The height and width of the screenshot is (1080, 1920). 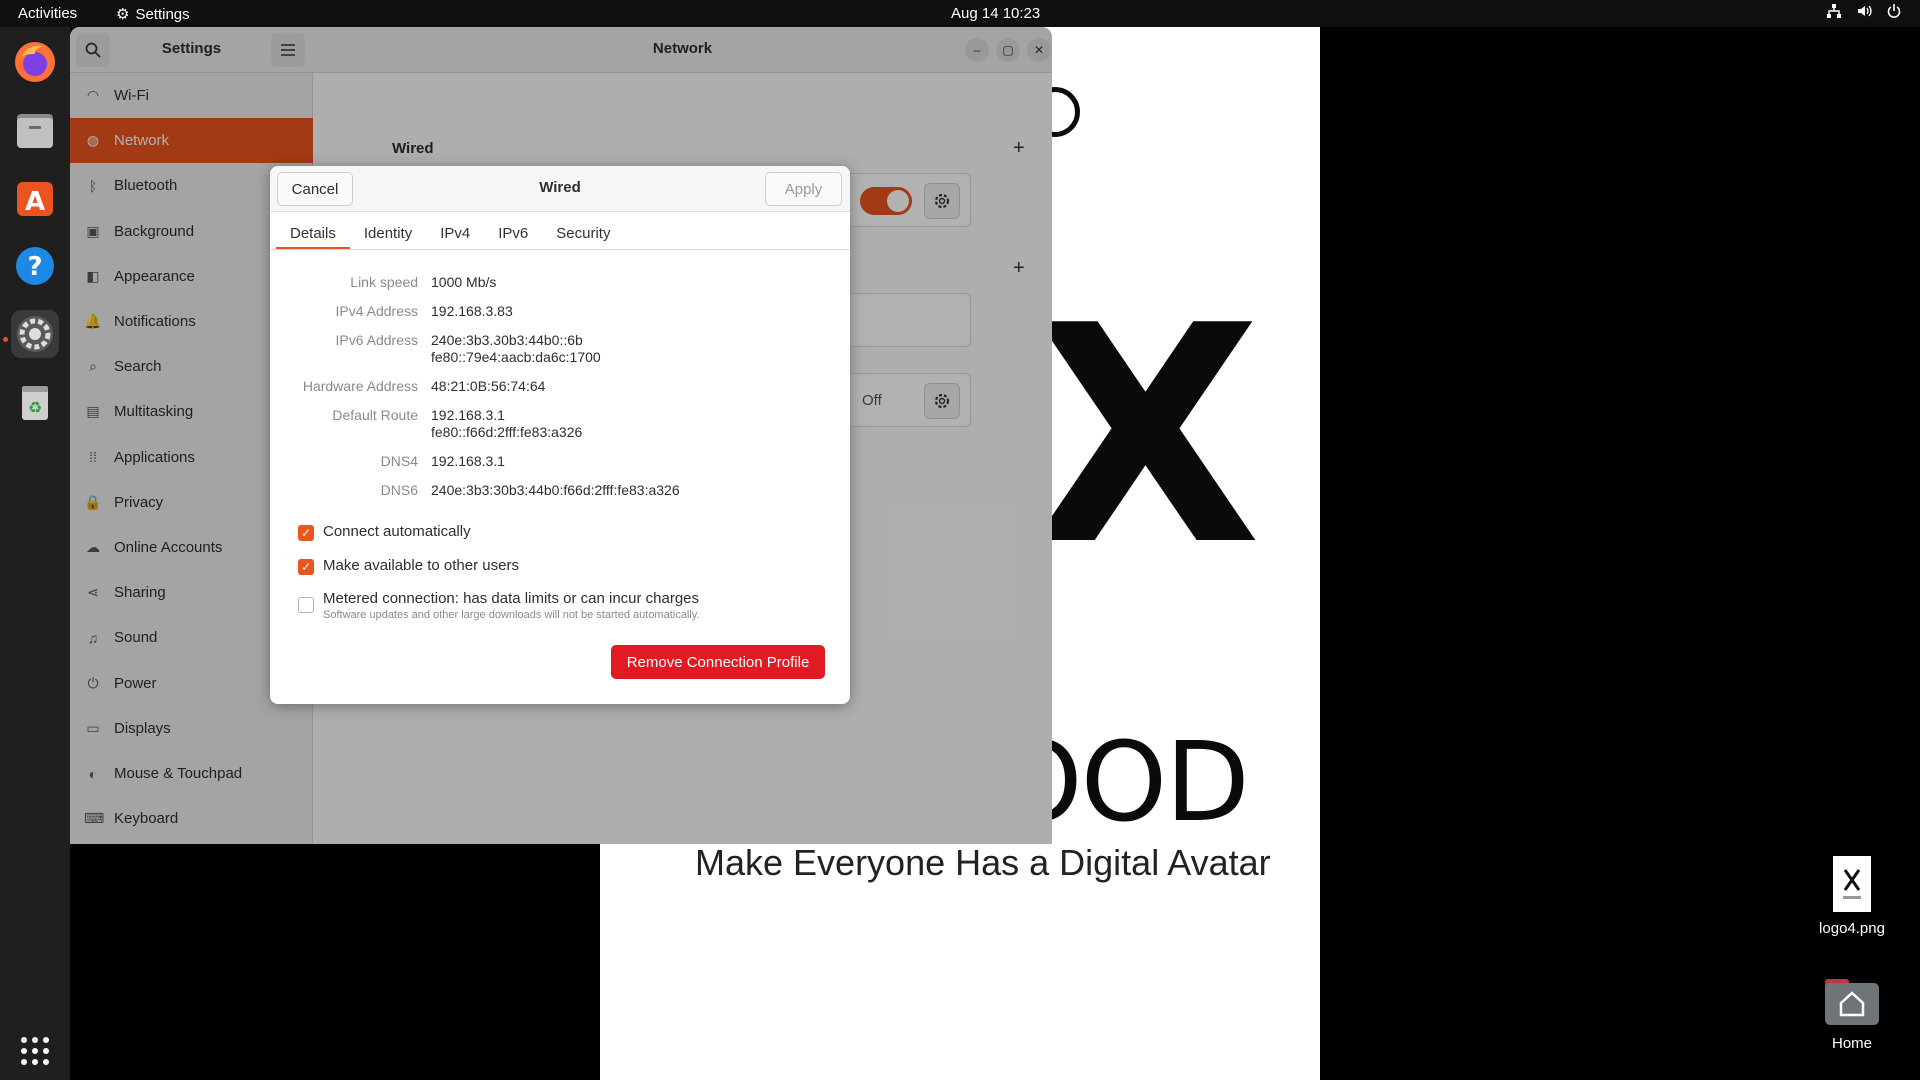 What do you see at coordinates (1834, 11) in the screenshot?
I see `network-wired-icon` at bounding box center [1834, 11].